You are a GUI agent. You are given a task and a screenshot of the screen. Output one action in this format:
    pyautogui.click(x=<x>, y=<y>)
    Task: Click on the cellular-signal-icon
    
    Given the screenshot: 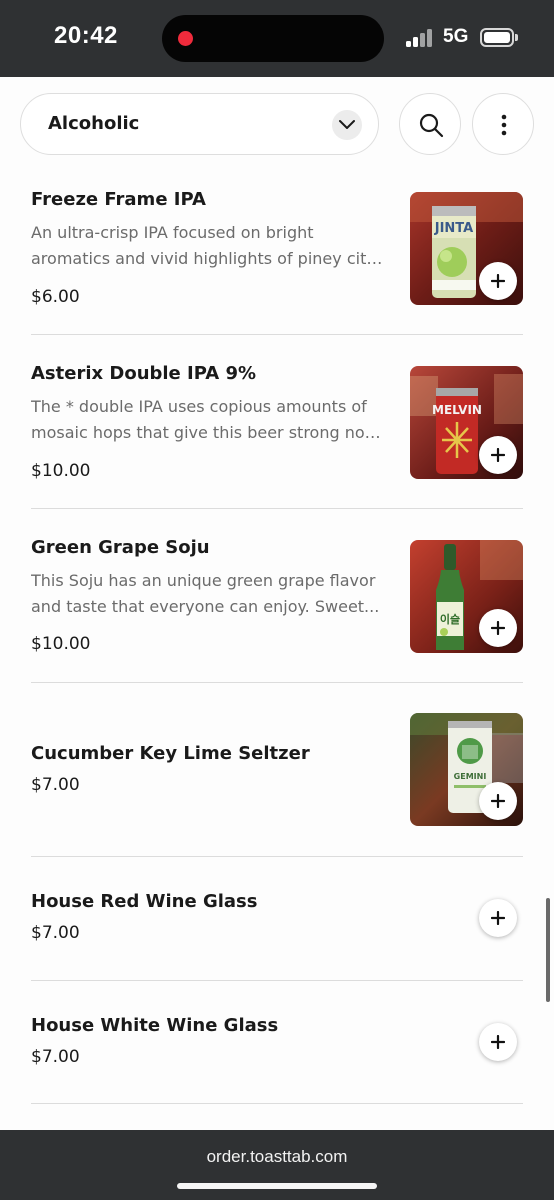 What is the action you would take?
    pyautogui.click(x=420, y=38)
    